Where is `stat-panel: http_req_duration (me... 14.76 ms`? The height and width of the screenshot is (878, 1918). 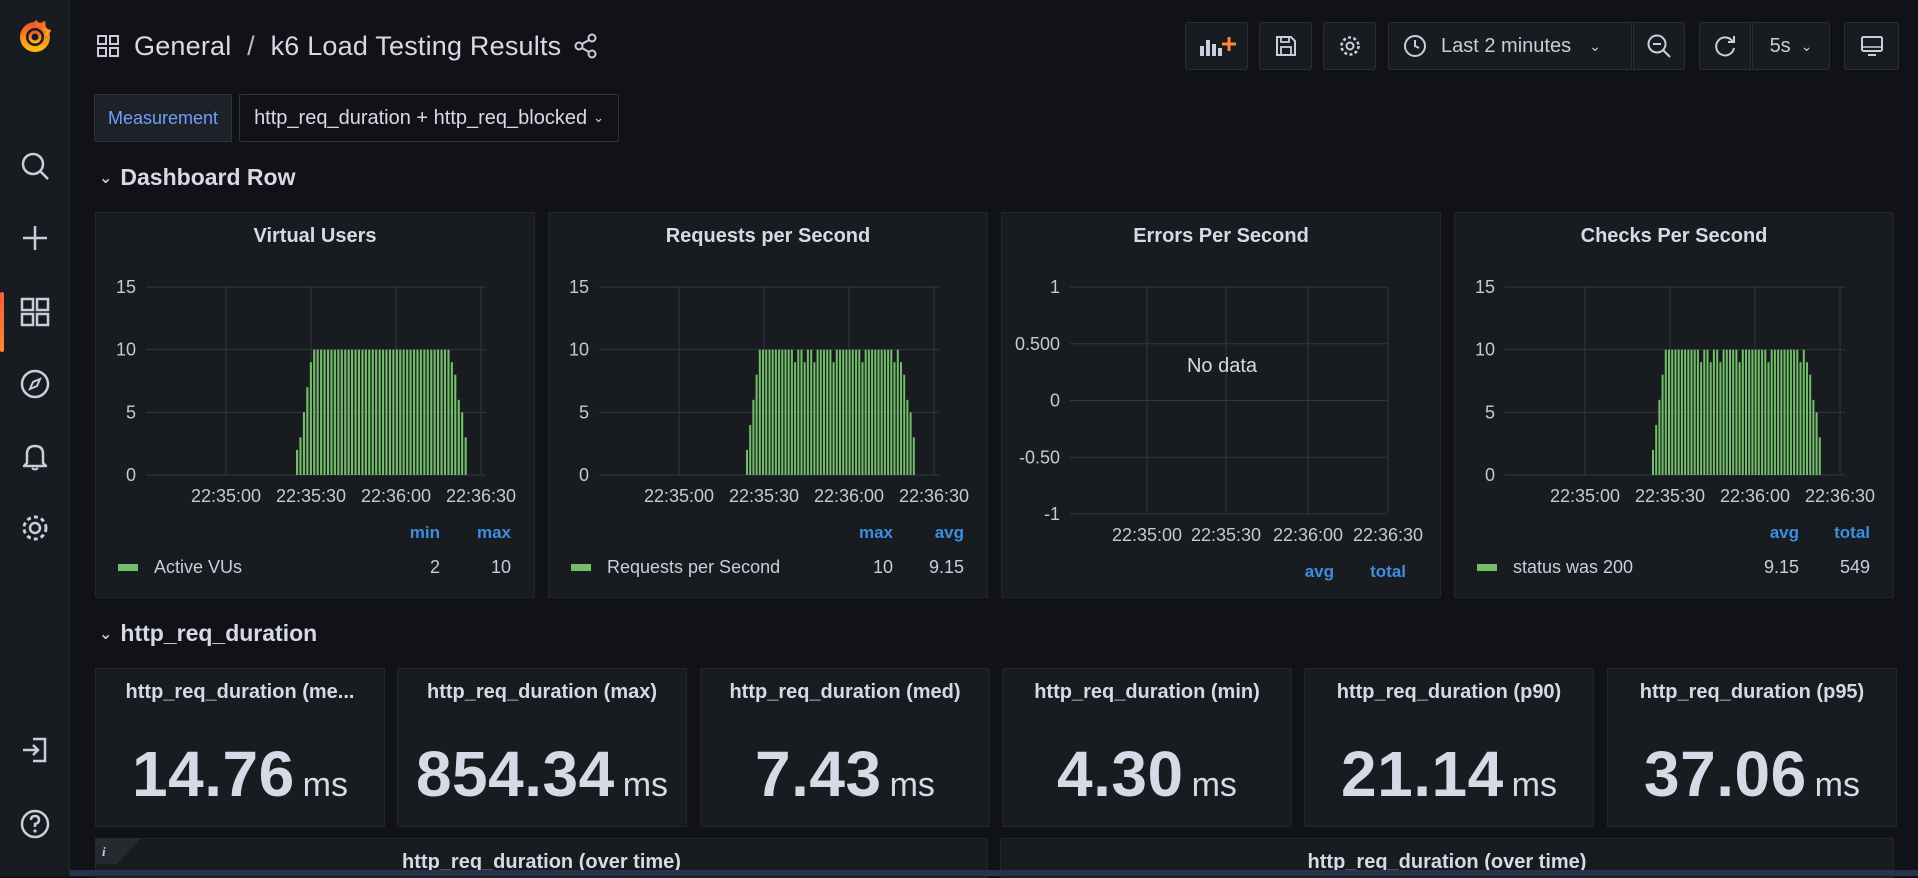 stat-panel: http_req_duration (me... 14.76 ms is located at coordinates (240, 747).